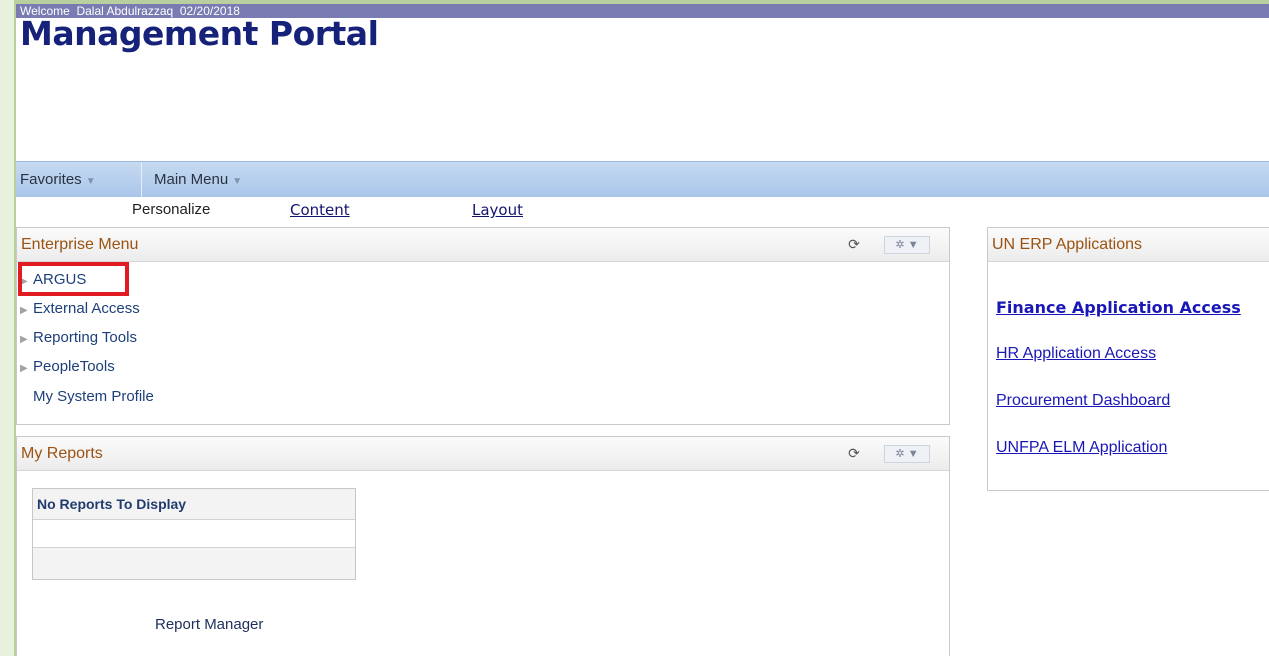 The image size is (1269, 656). Describe the element at coordinates (483, 454) in the screenshot. I see `my-reports-header: My Reports ⟳ ✲ ▼` at that location.